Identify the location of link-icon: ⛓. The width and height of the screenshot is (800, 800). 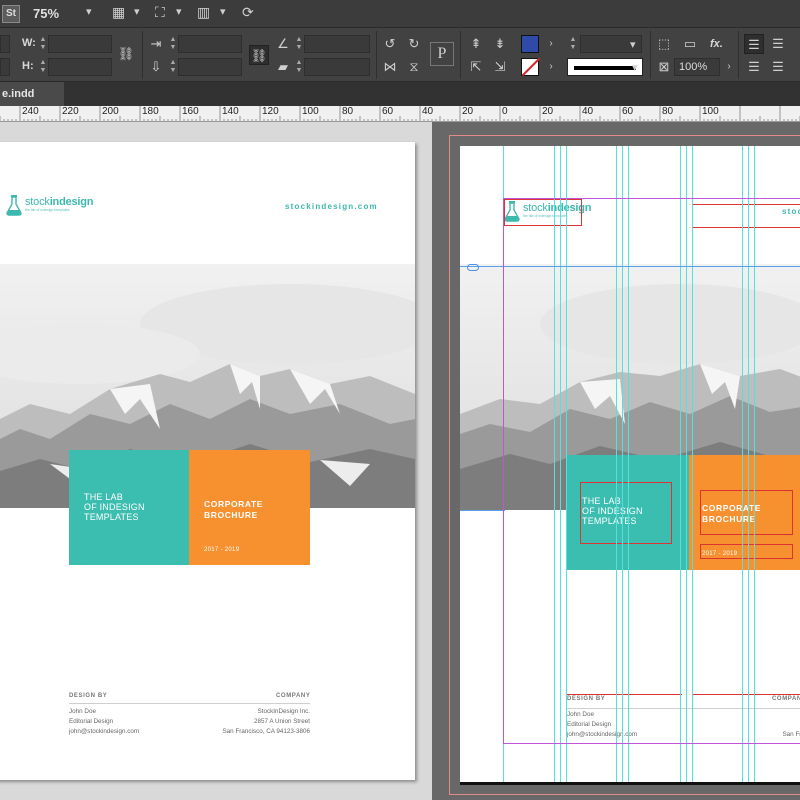
(259, 55).